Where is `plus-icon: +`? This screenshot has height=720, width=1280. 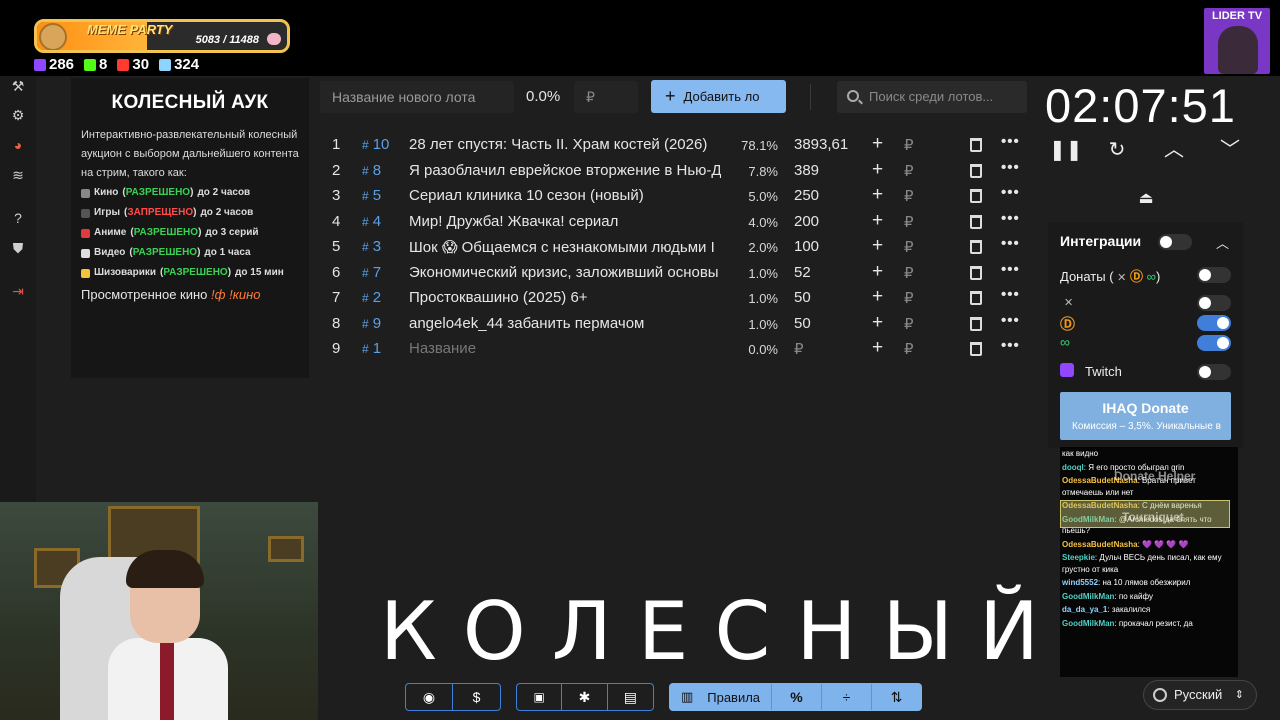
plus-icon: + is located at coordinates (670, 96).